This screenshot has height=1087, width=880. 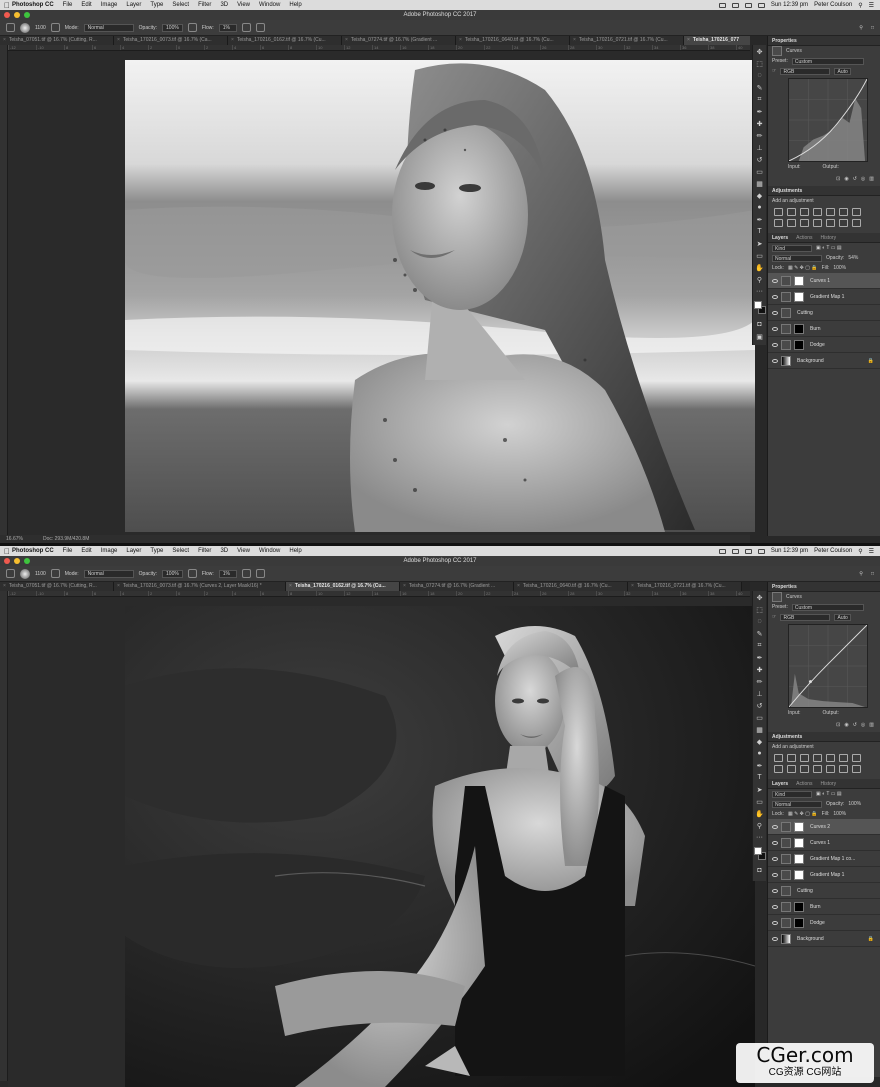 What do you see at coordinates (805, 617) in the screenshot?
I see `channel-select: RGB` at bounding box center [805, 617].